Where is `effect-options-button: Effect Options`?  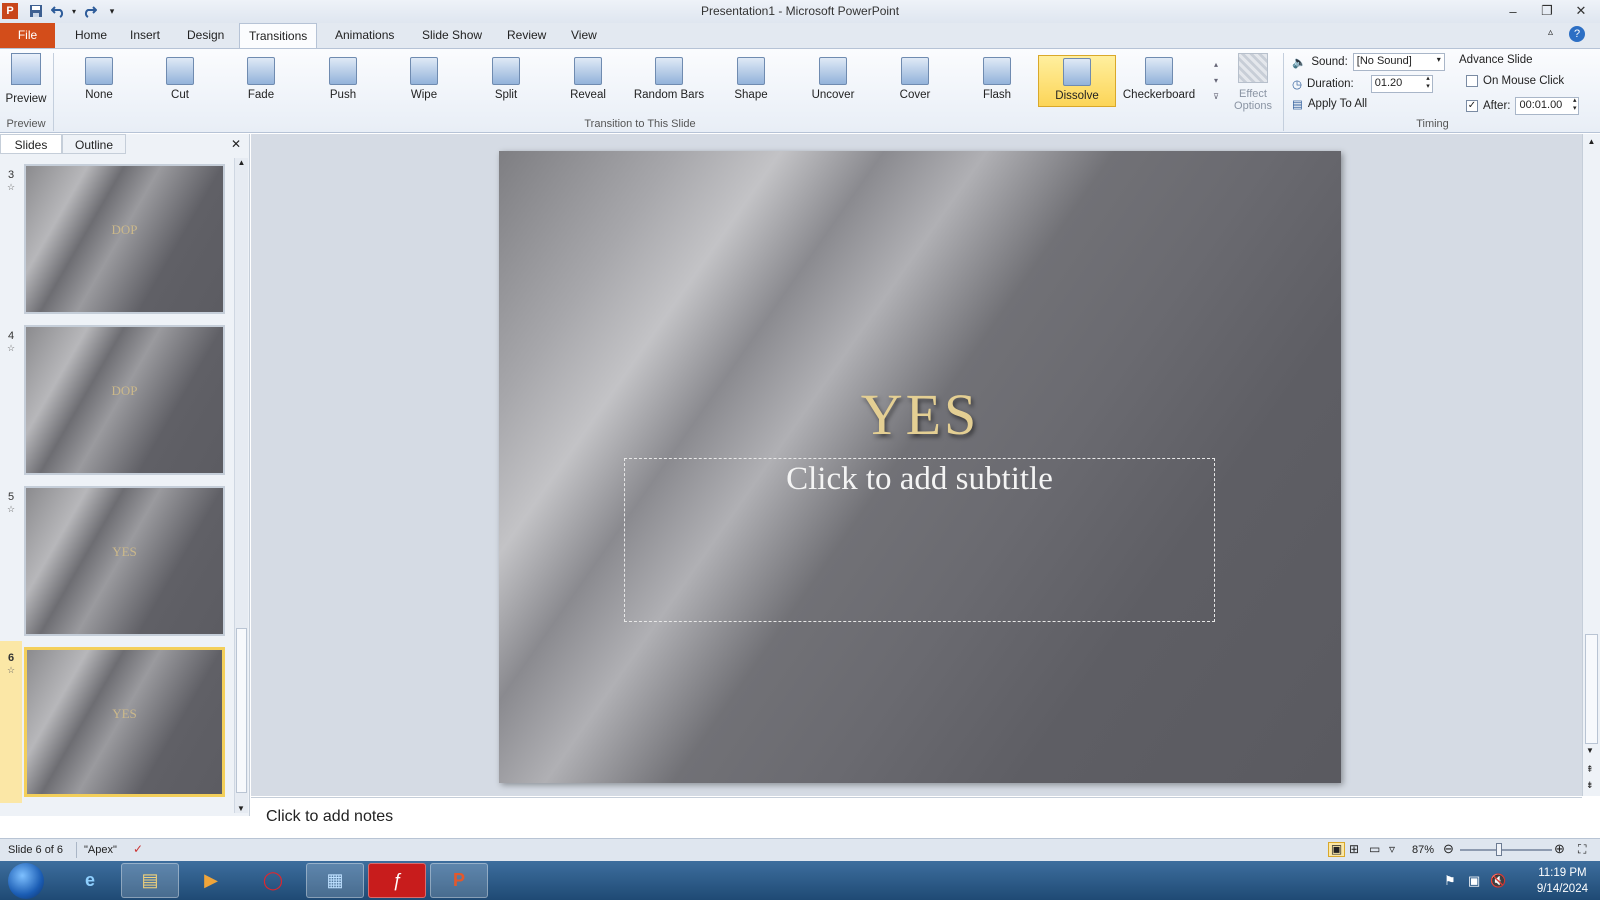 effect-options-button: Effect Options is located at coordinates (1253, 85).